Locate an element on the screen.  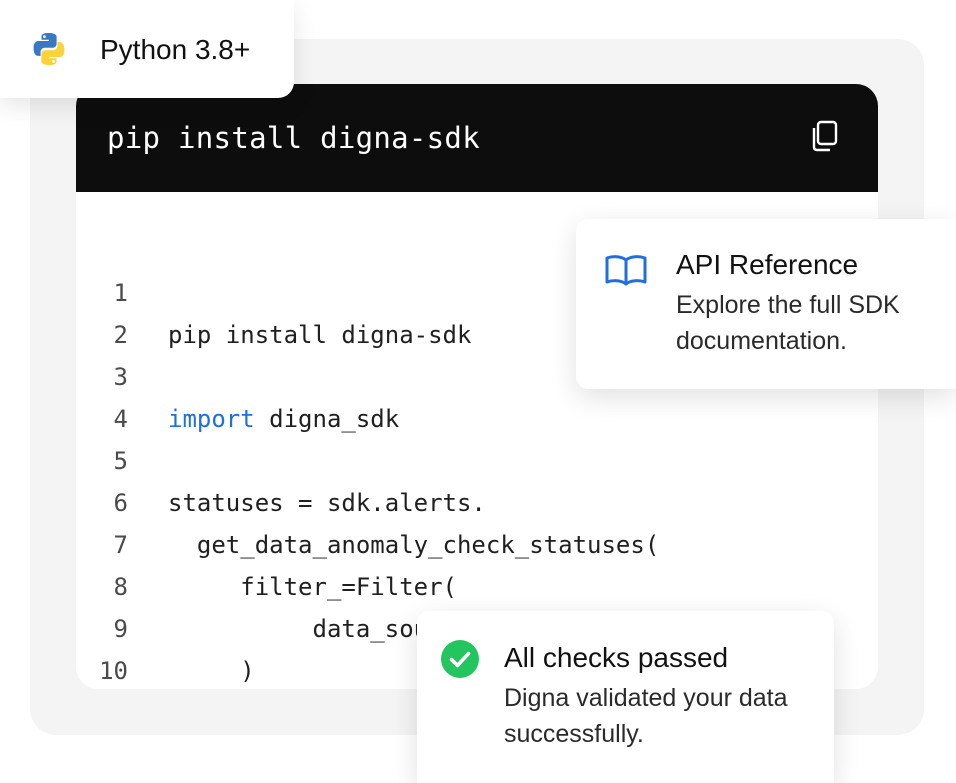
api-reference-title: API Reference is located at coordinates (767, 264).